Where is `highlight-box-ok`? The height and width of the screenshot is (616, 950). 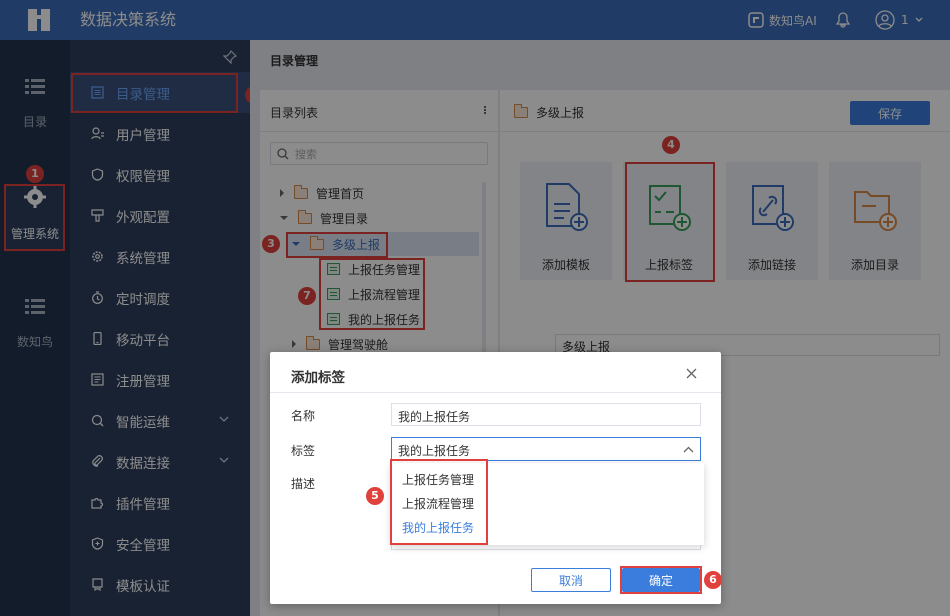
highlight-box-ok is located at coordinates (661, 580).